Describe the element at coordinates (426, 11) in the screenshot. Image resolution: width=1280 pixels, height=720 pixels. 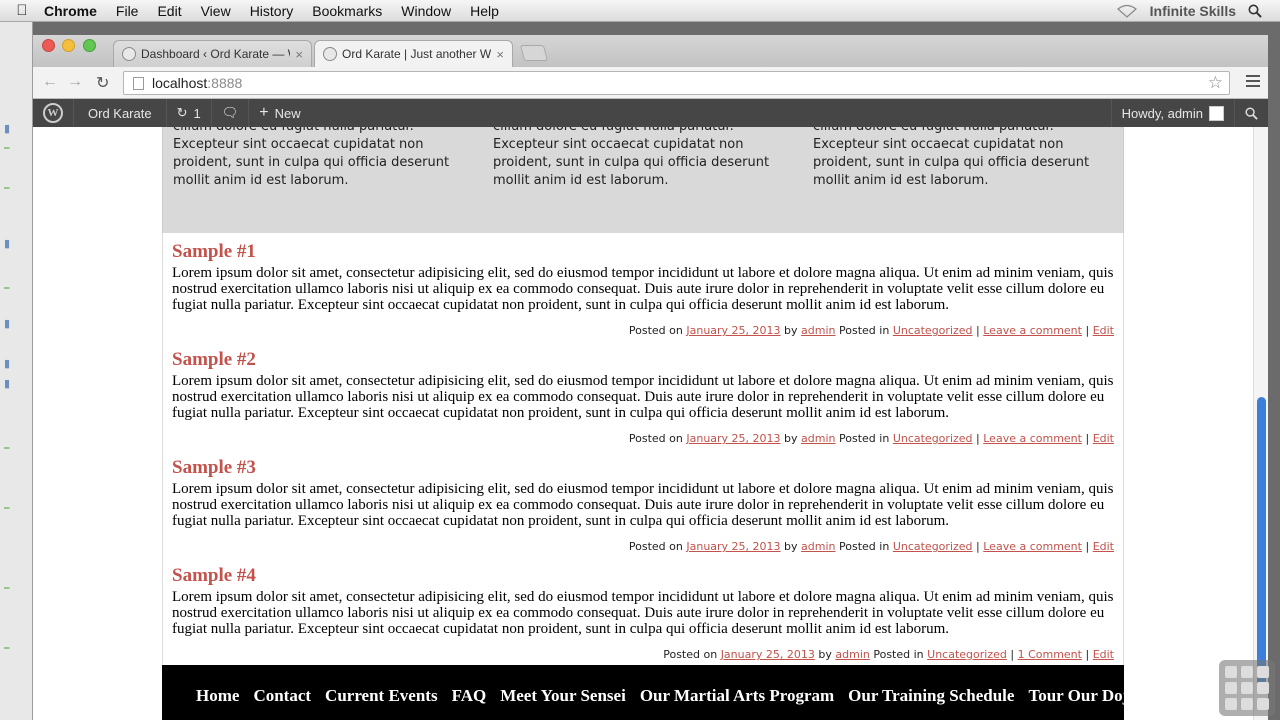
I see `menu-window: Window` at that location.